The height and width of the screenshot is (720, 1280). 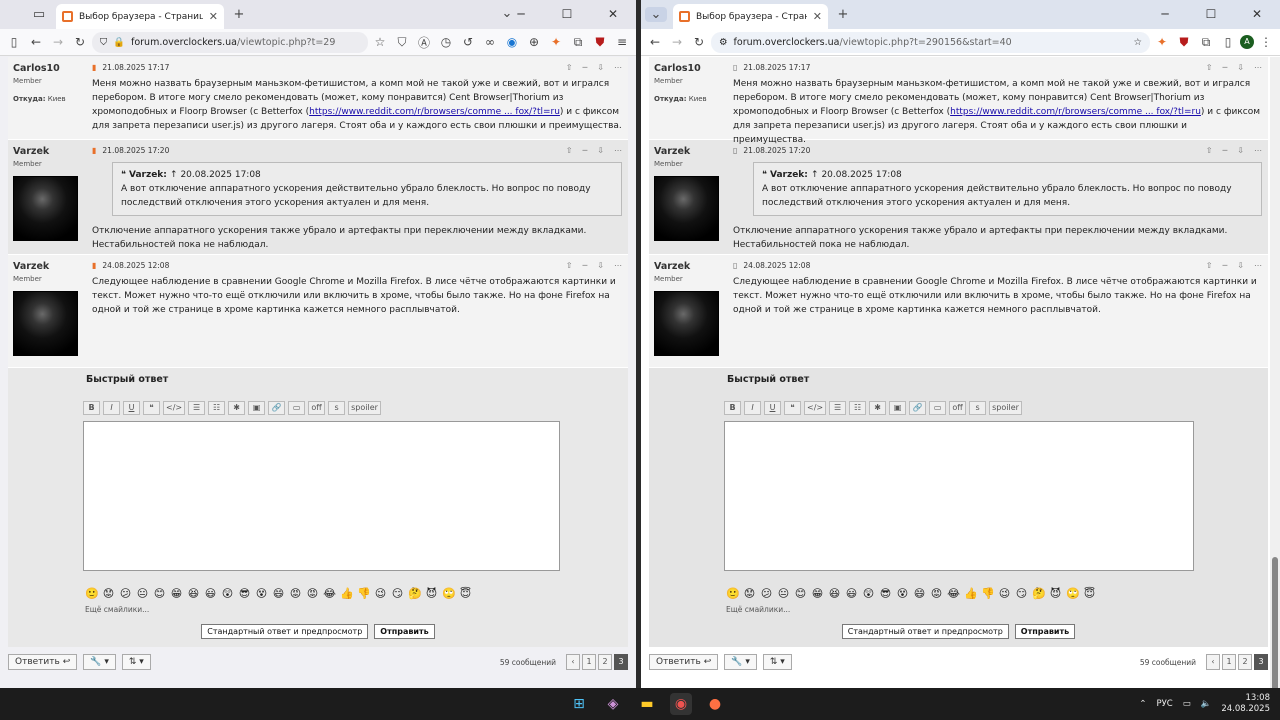 I want to click on quote-meta: ↑ 20.08.2025 17:08, so click(x=215, y=175).